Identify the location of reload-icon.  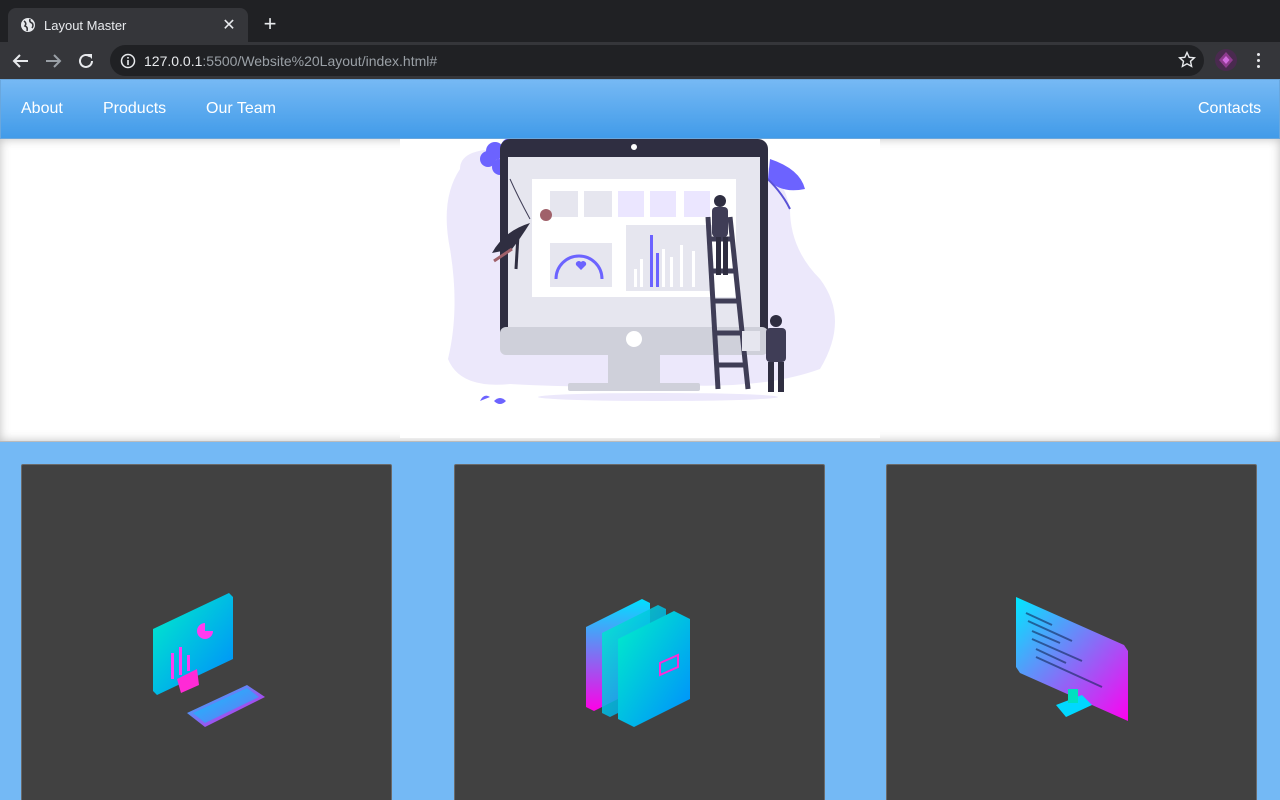
(86, 60).